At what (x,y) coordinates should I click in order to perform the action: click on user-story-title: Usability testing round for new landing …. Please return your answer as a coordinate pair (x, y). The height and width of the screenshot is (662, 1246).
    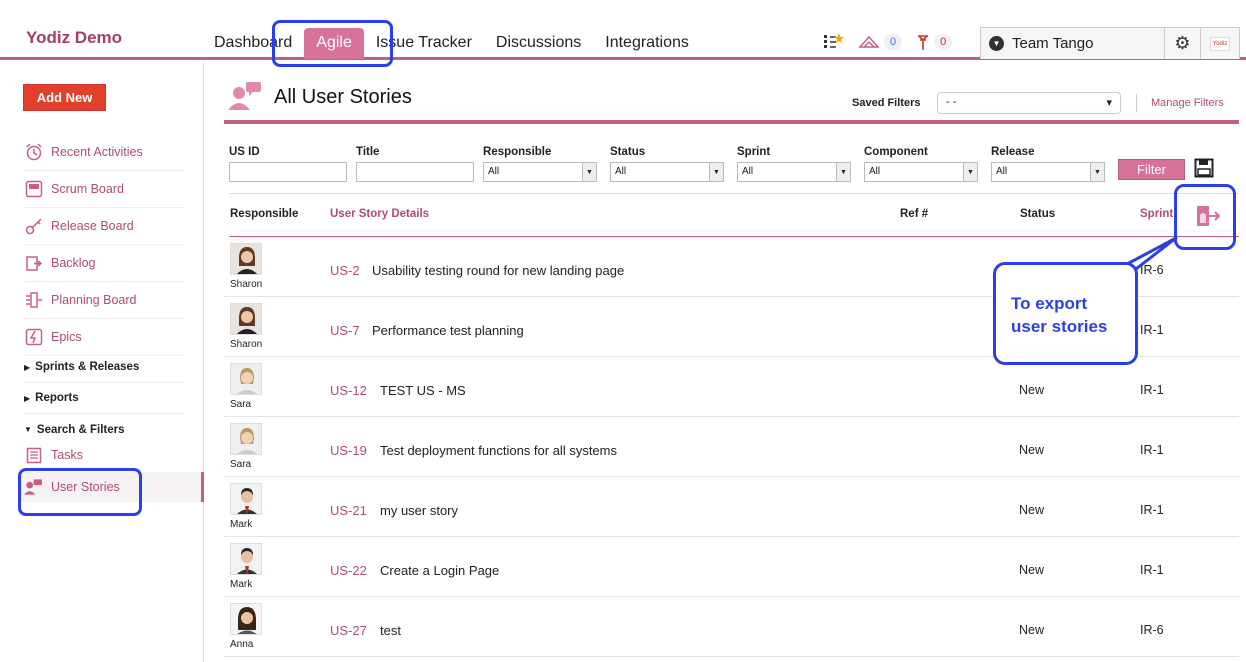
    Looking at the image, I should click on (498, 270).